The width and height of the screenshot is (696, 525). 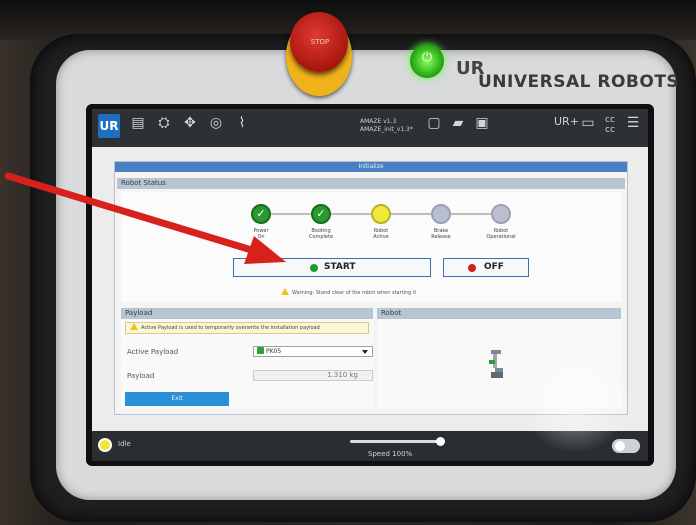 What do you see at coordinates (145, 218) in the screenshot?
I see `annotation-arrow` at bounding box center [145, 218].